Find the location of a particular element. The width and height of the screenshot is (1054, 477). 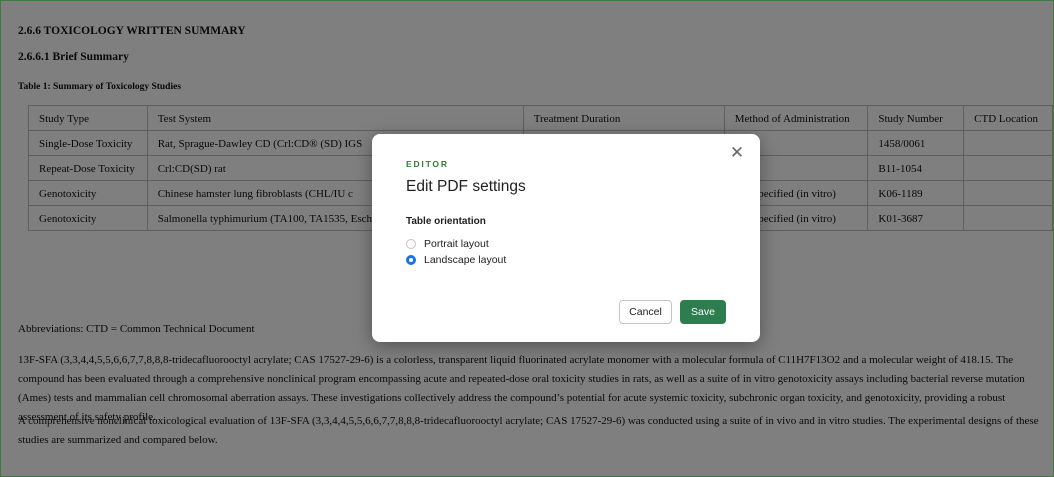

orientation-group-label: Table orientation is located at coordinates (446, 221).